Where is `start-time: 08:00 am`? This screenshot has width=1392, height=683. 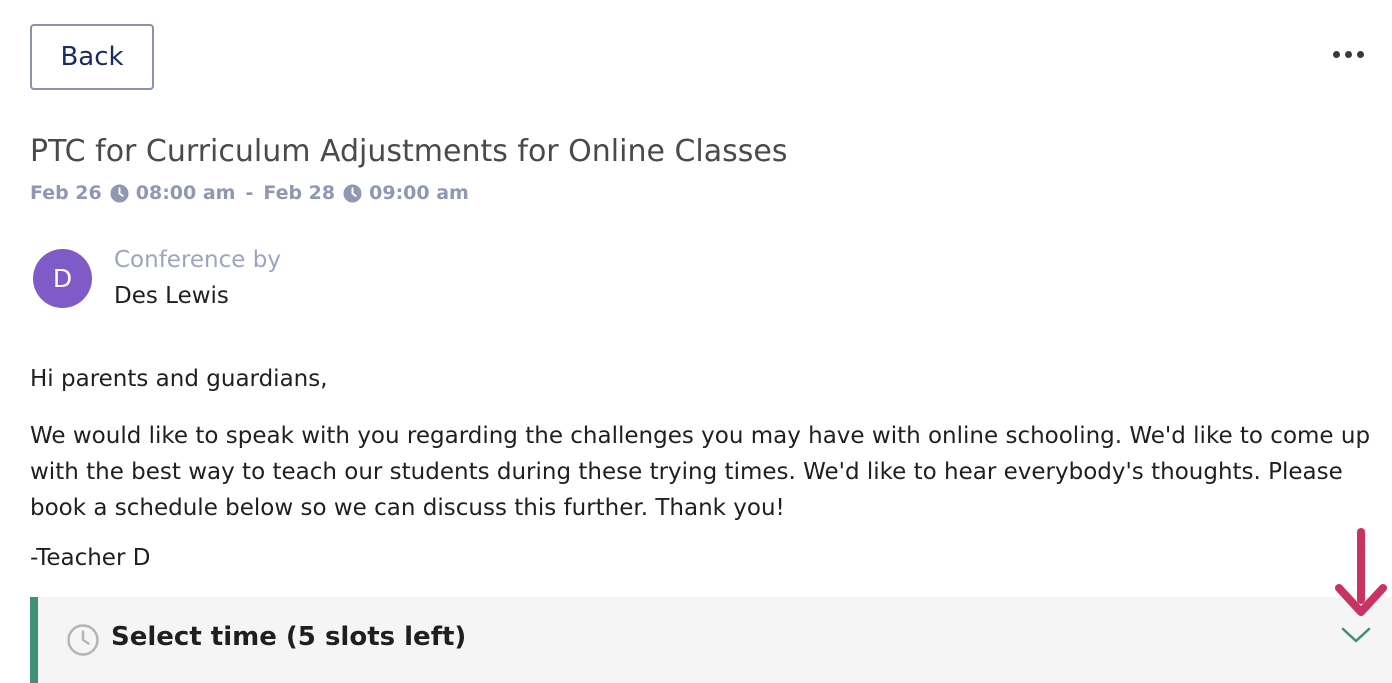 start-time: 08:00 am is located at coordinates (185, 193).